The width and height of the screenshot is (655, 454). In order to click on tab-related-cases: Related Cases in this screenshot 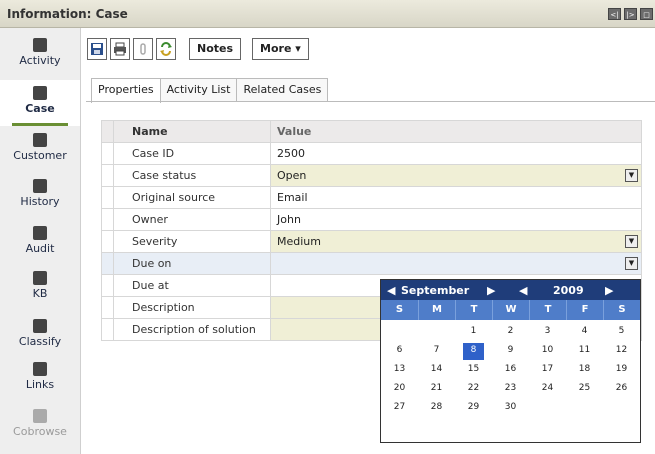, I will do `click(282, 90)`.